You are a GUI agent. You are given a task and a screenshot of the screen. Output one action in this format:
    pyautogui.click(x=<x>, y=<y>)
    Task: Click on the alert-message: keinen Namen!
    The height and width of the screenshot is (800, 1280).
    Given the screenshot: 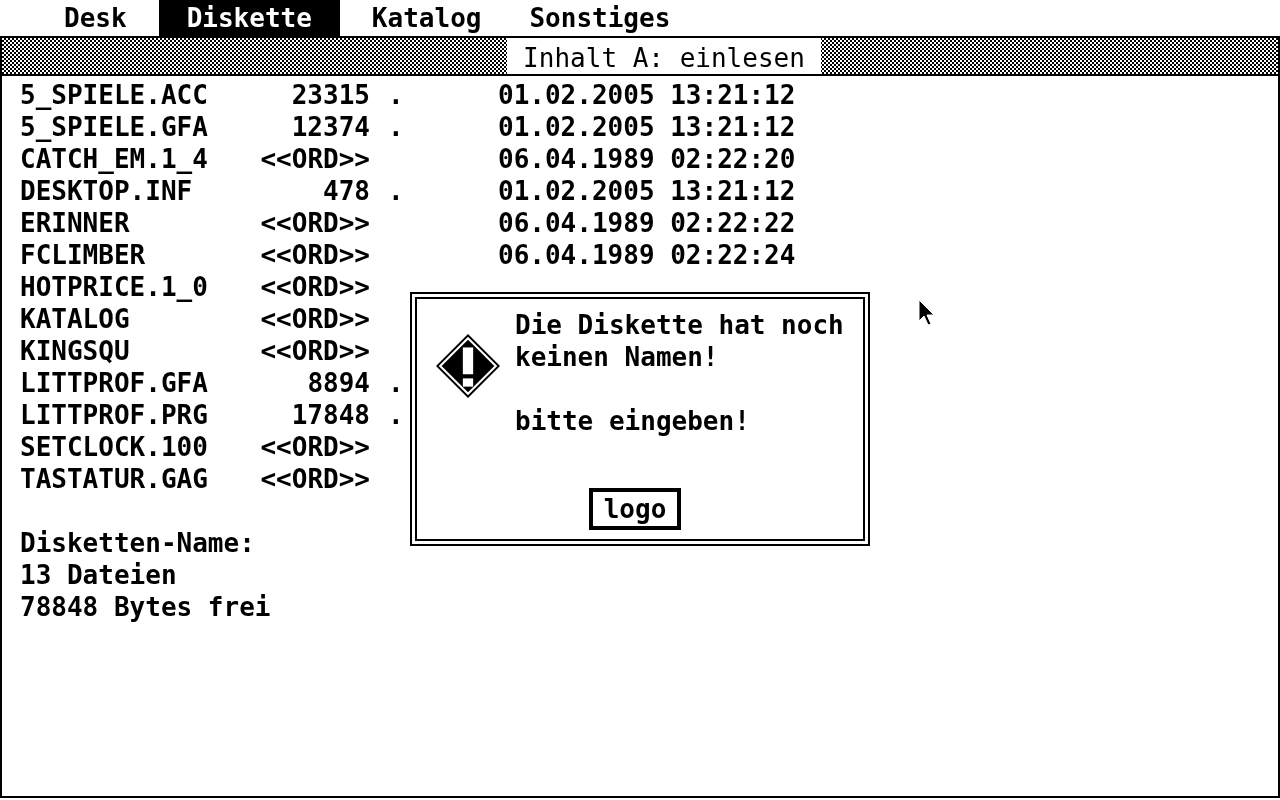 What is the action you would take?
    pyautogui.click(x=617, y=357)
    